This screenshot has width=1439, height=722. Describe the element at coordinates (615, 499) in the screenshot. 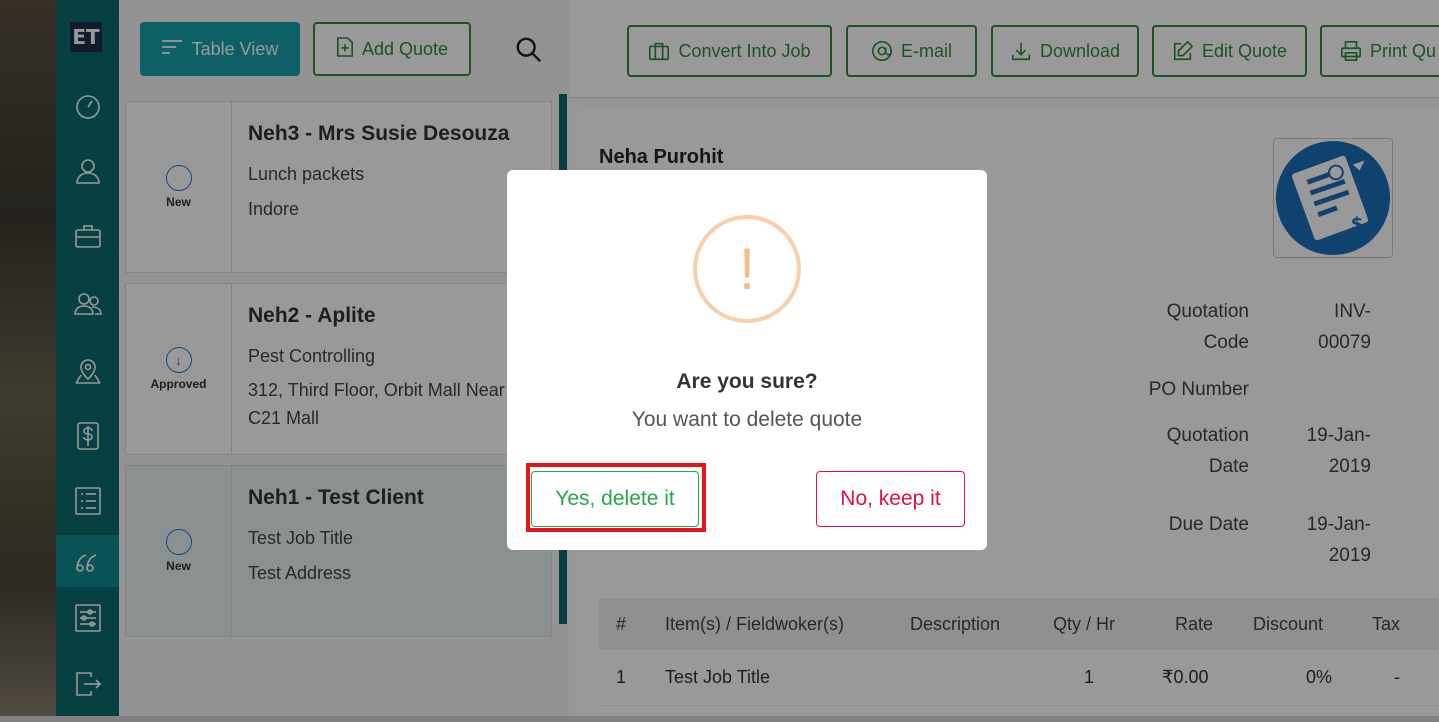

I see `confirm-delete-button: Yes, delete it` at that location.